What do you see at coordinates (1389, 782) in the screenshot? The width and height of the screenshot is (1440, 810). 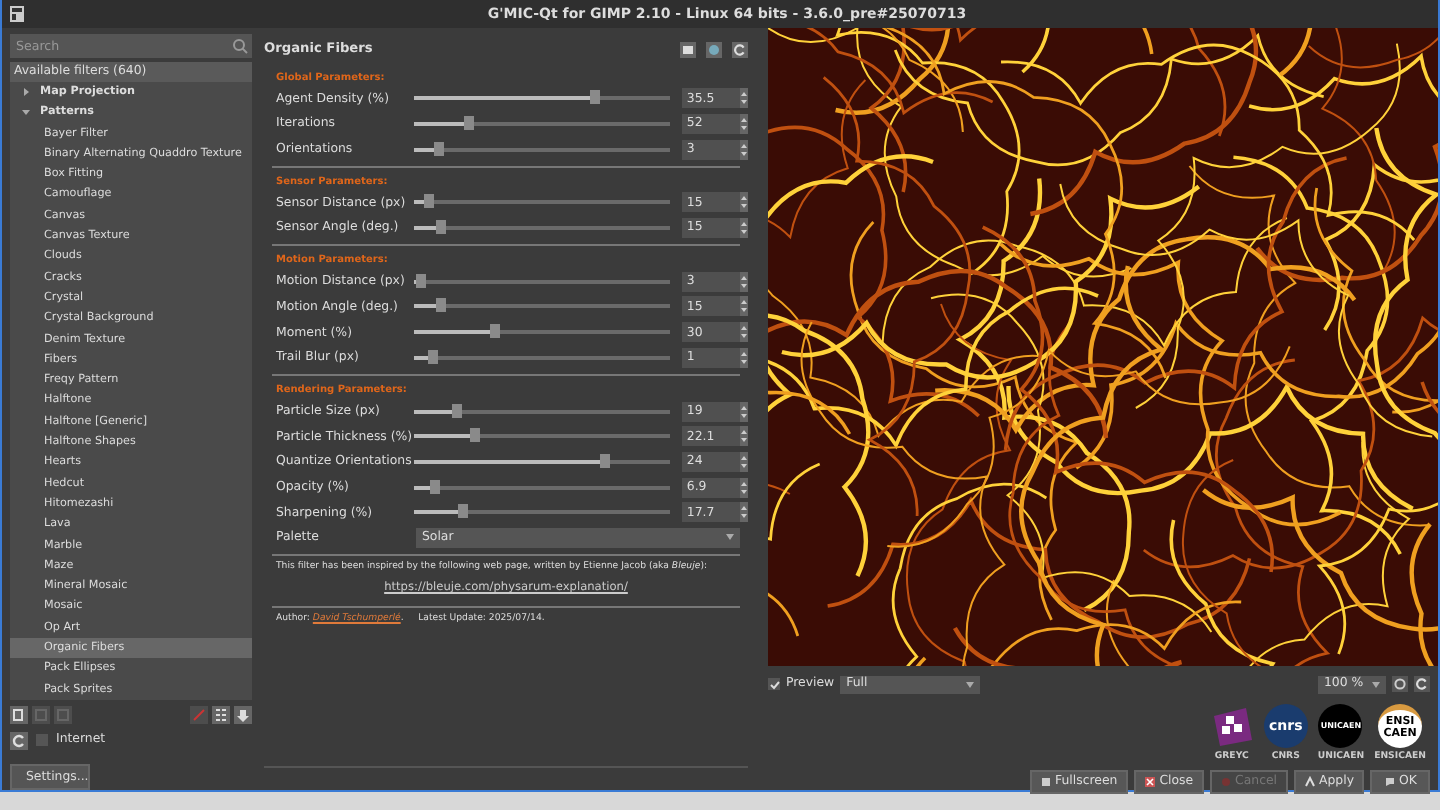 I see `ok-icon` at bounding box center [1389, 782].